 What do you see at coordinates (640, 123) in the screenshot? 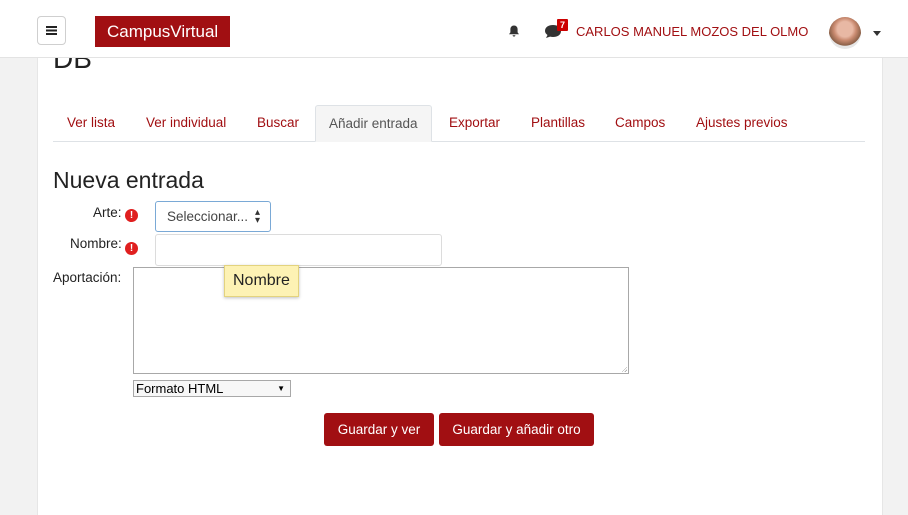
I see `tab-campos: Campos` at bounding box center [640, 123].